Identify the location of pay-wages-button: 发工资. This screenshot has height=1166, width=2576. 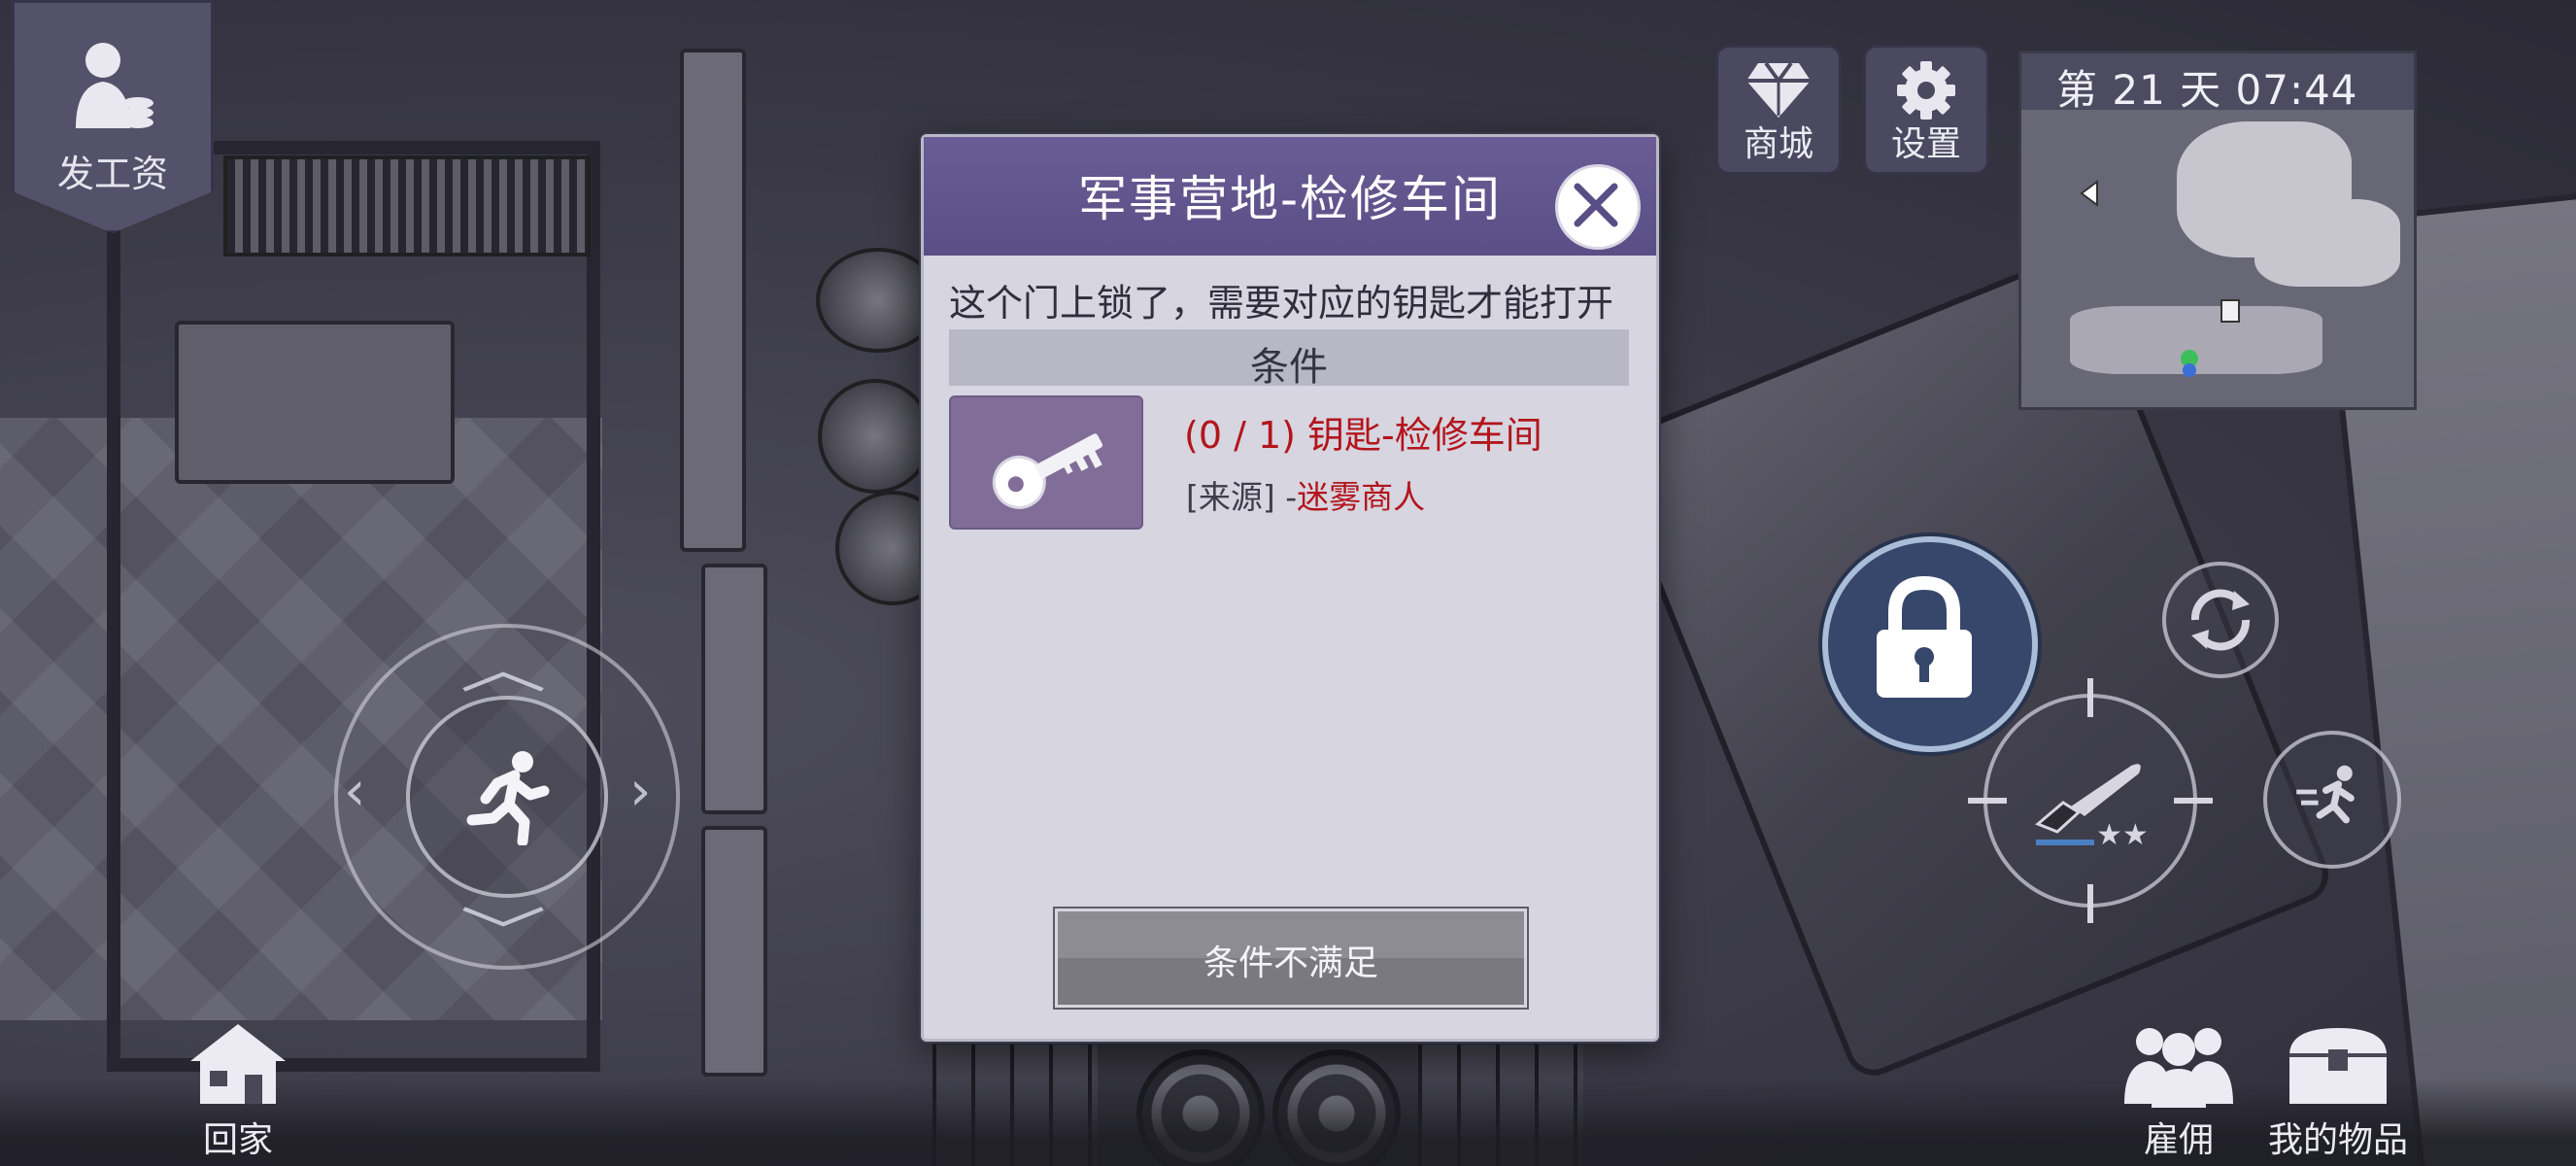
(113, 116).